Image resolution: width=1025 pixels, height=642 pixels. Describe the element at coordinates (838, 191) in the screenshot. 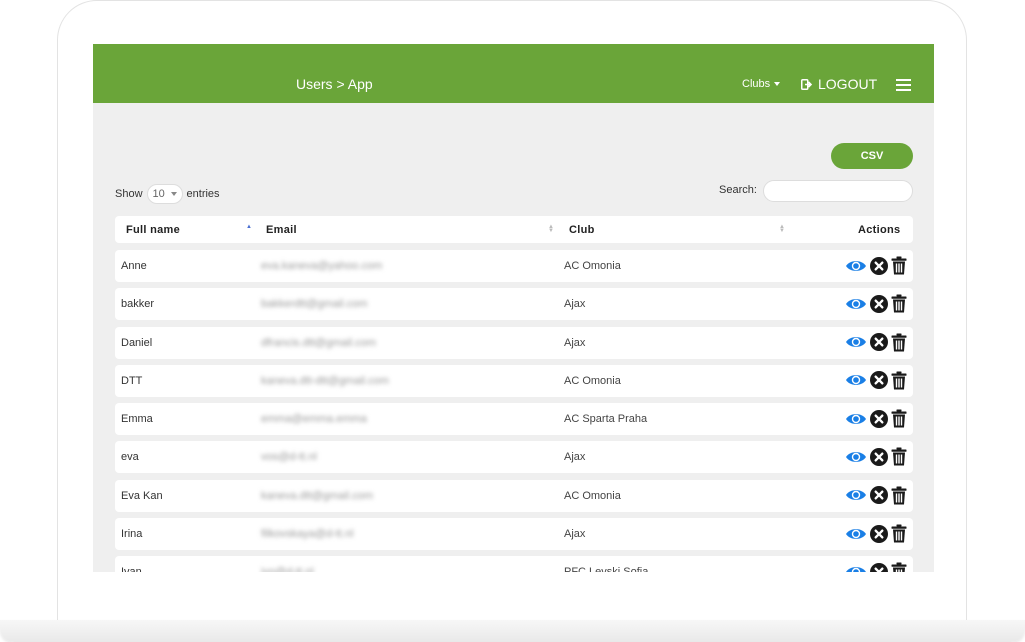

I see `search-input` at that location.